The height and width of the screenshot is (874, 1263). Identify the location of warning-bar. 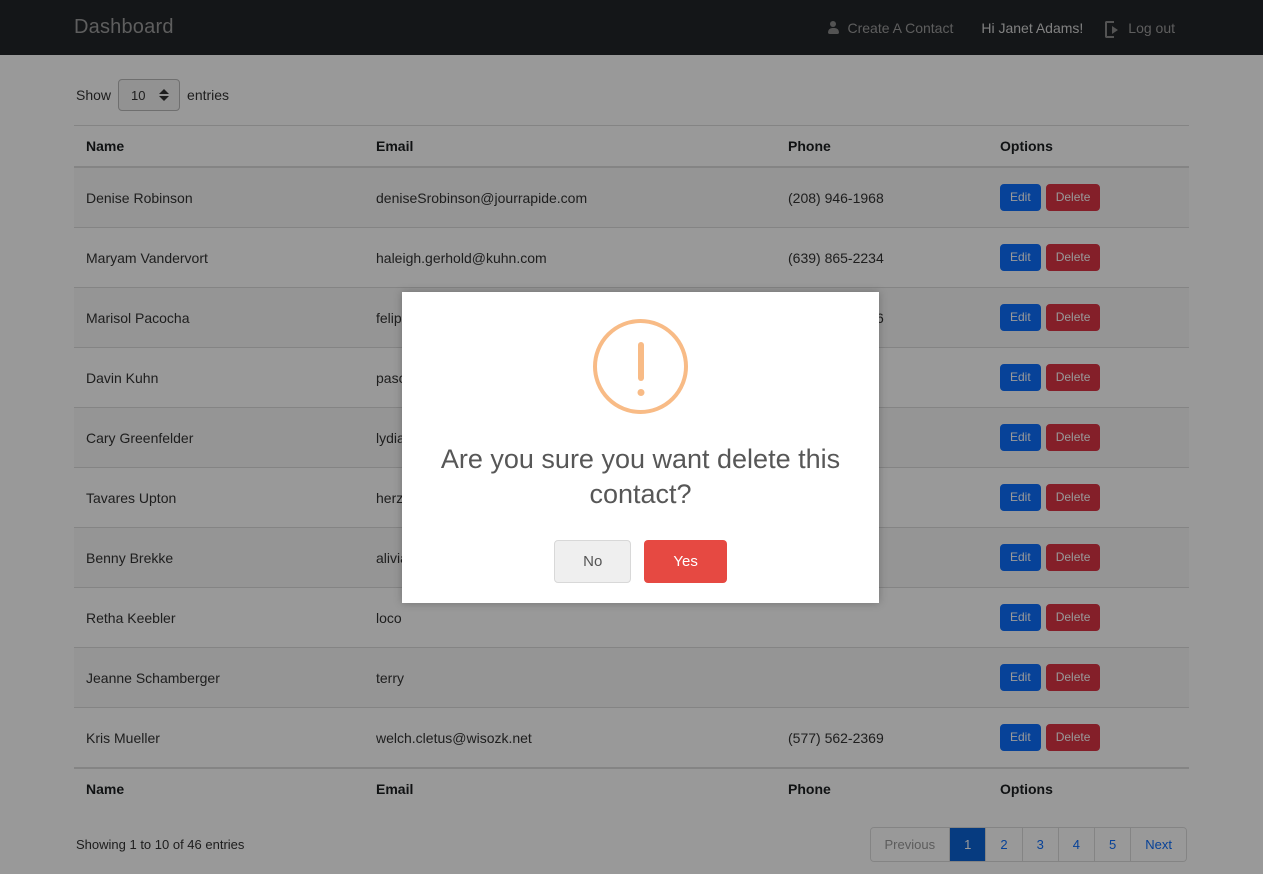
(640, 361).